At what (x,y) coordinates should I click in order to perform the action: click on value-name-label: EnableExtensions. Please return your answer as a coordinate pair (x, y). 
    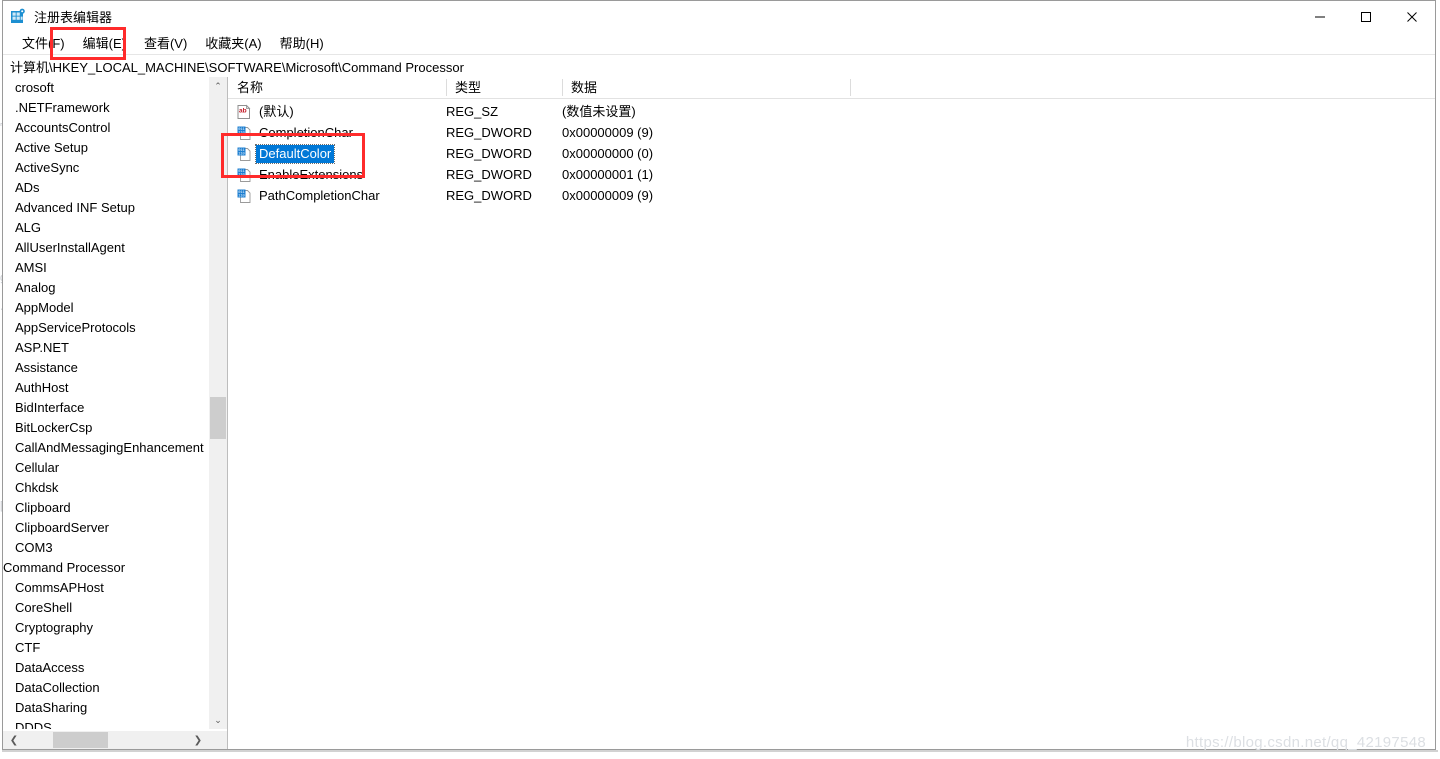
    Looking at the image, I should click on (311, 174).